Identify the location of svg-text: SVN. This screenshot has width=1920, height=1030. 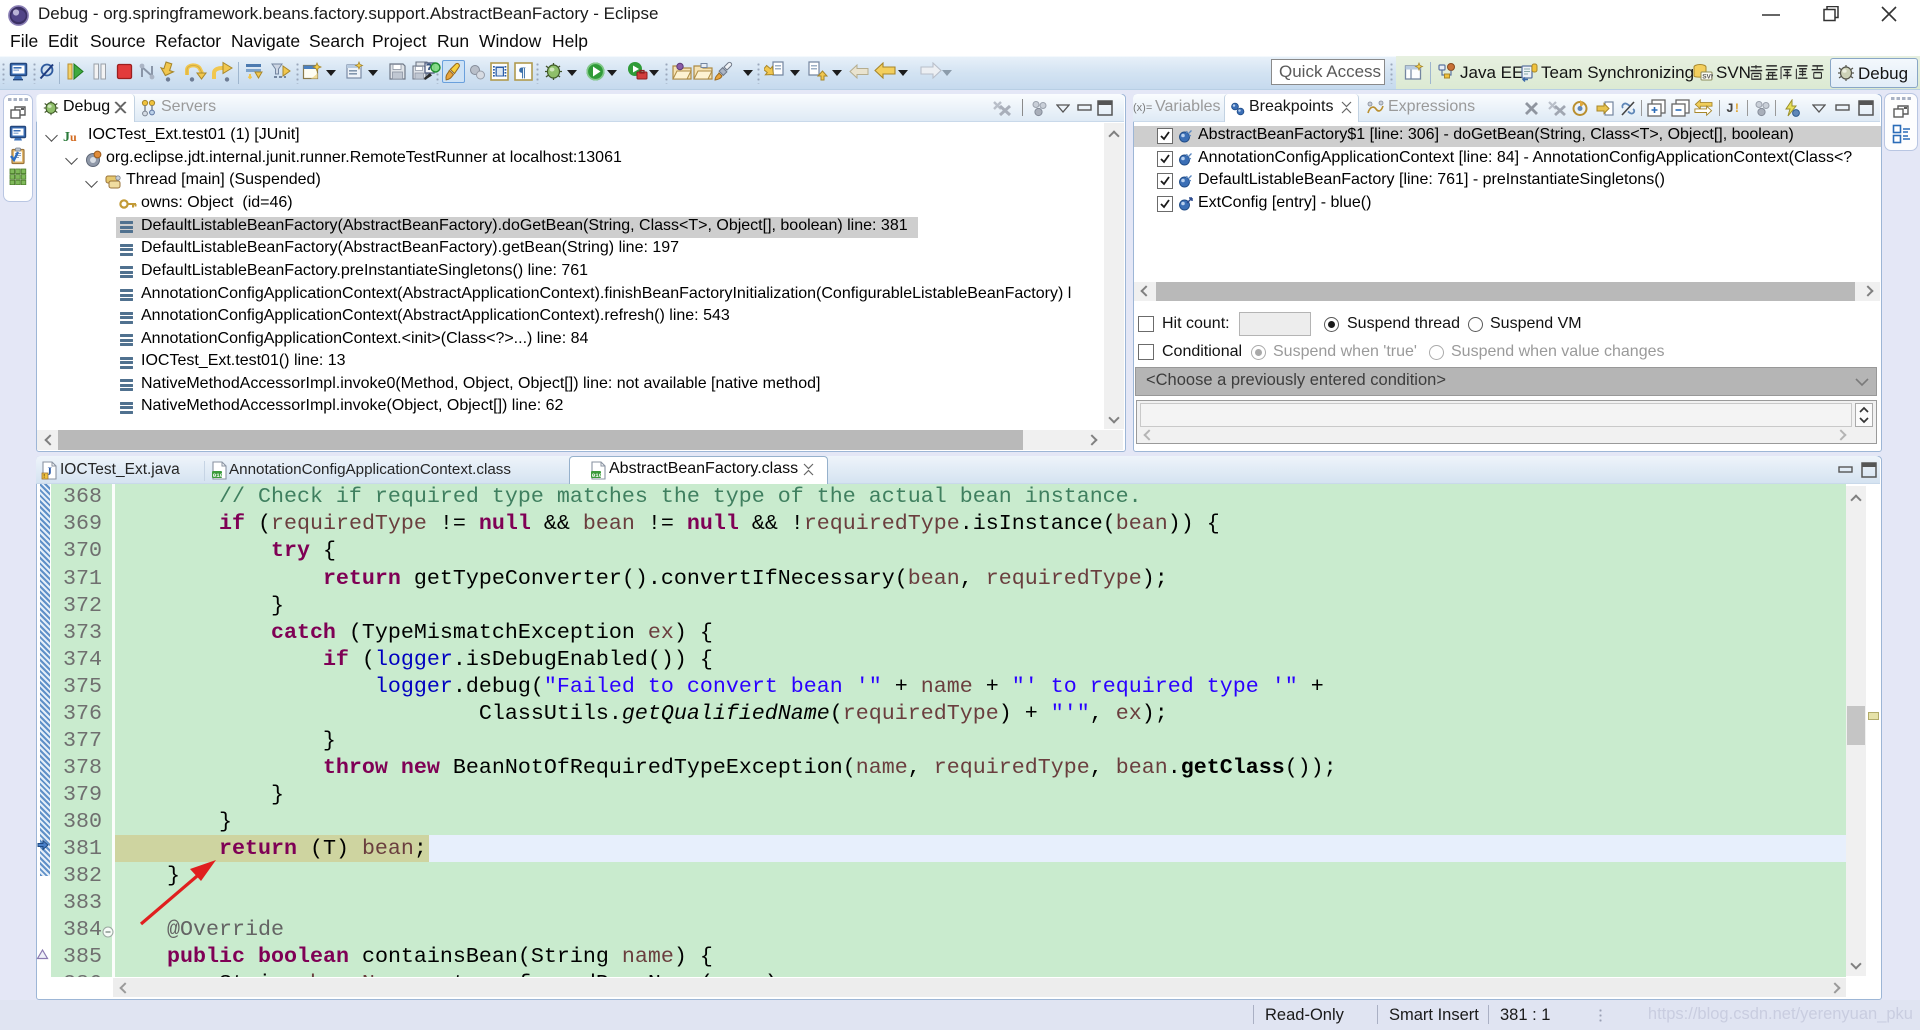
(1707, 77).